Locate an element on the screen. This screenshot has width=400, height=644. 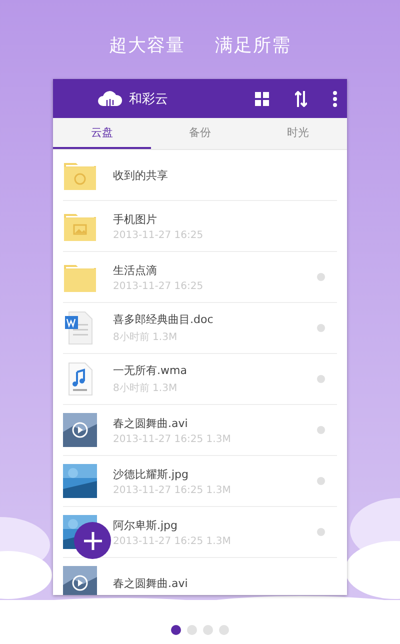
more-icon is located at coordinates (335, 98).